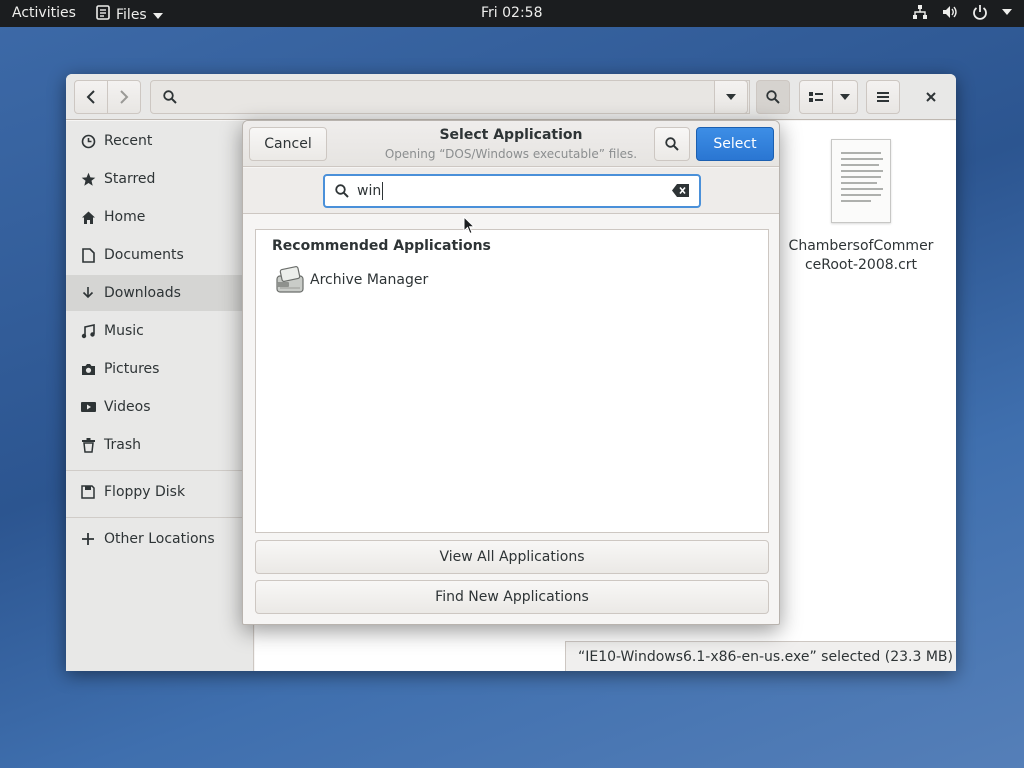  I want to click on dialog-search-bar: win, so click(511, 191).